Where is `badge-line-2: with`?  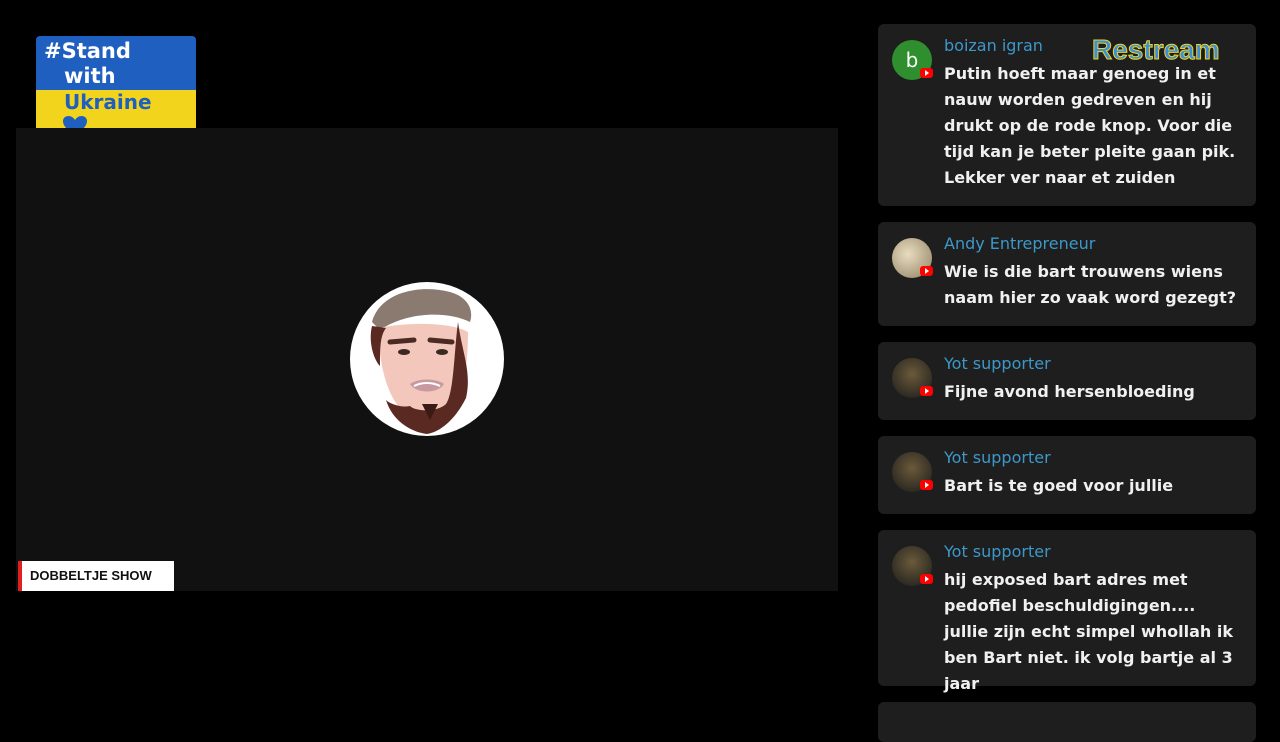 badge-line-2: with is located at coordinates (90, 76).